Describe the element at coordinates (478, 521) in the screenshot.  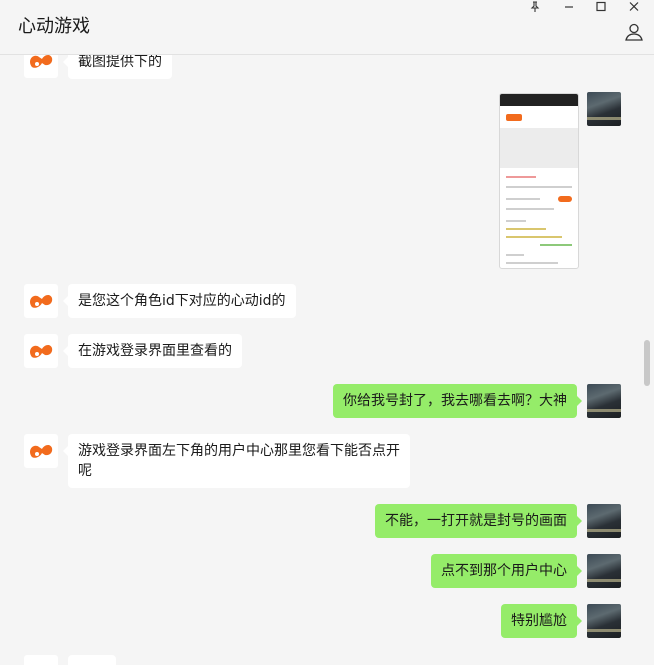
I see `message-bubble: 不能，一打开就是封号的画面` at that location.